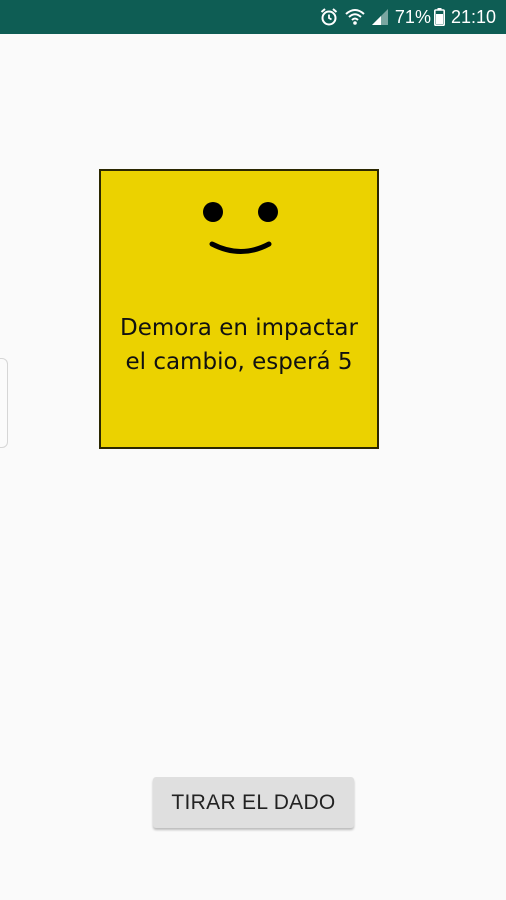 The image size is (506, 900). Describe the element at coordinates (473, 16) in the screenshot. I see `clock-time: 21:10` at that location.